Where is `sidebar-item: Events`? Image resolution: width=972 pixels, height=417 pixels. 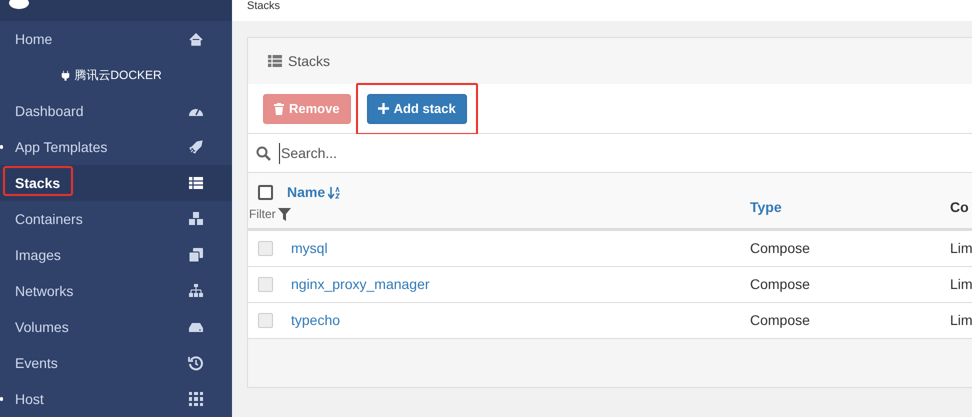
sidebar-item: Events is located at coordinates (116, 363).